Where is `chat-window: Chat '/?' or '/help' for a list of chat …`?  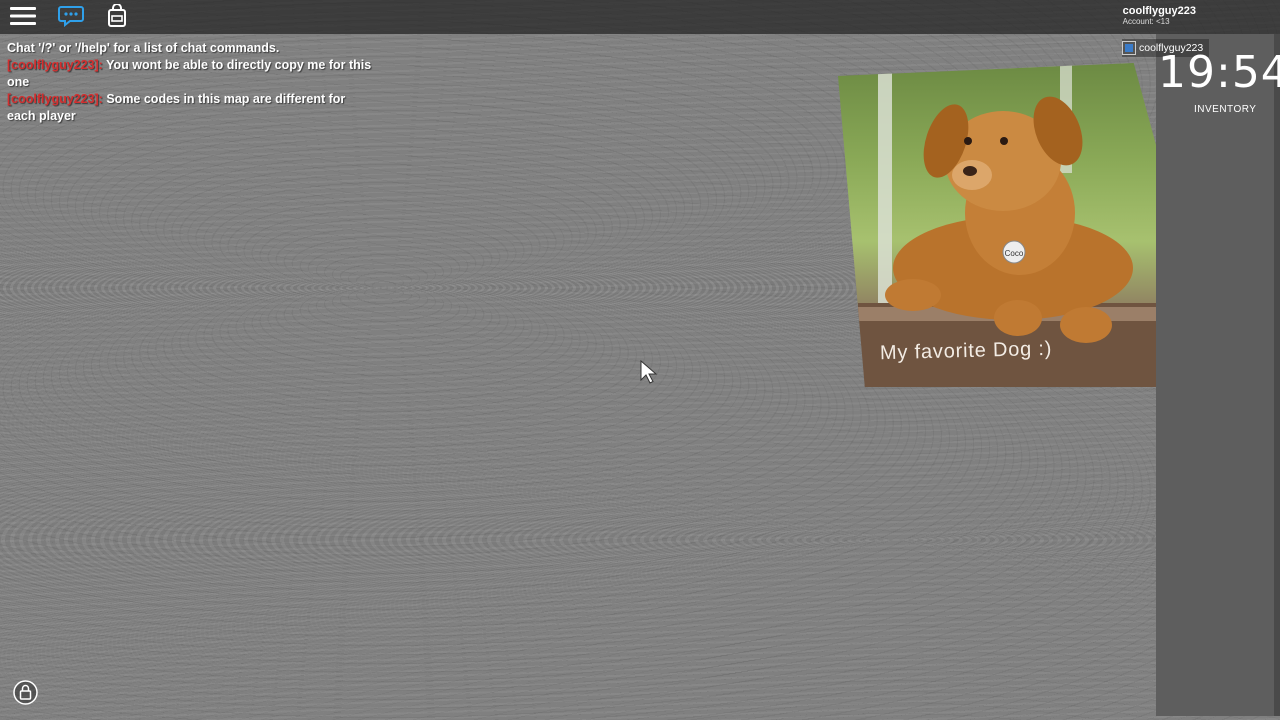 chat-window: Chat '/?' or '/help' for a list of chat … is located at coordinates (192, 82).